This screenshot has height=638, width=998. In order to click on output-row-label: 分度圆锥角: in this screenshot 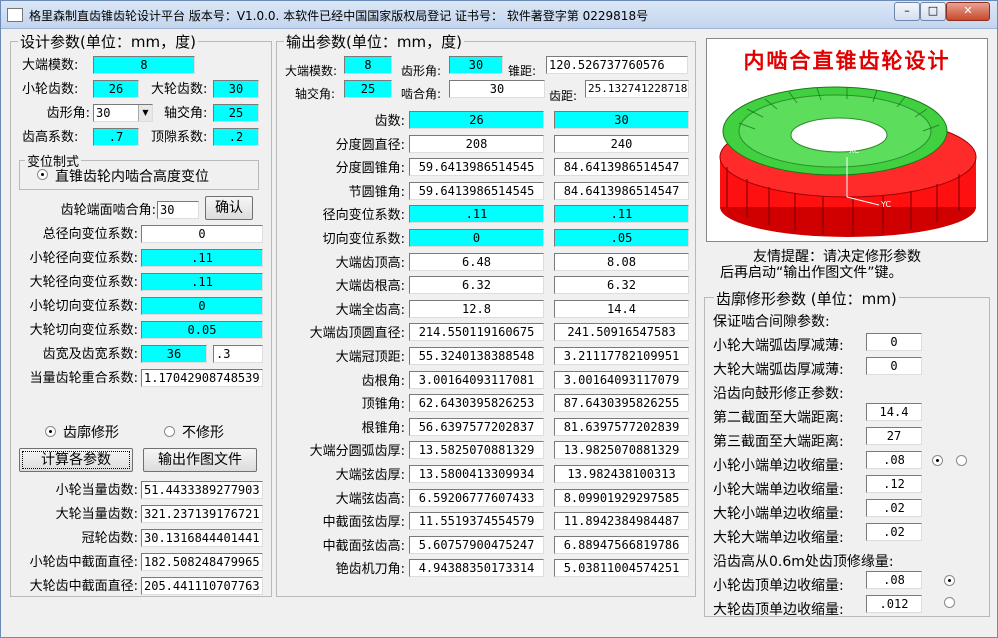, I will do `click(370, 169)`.